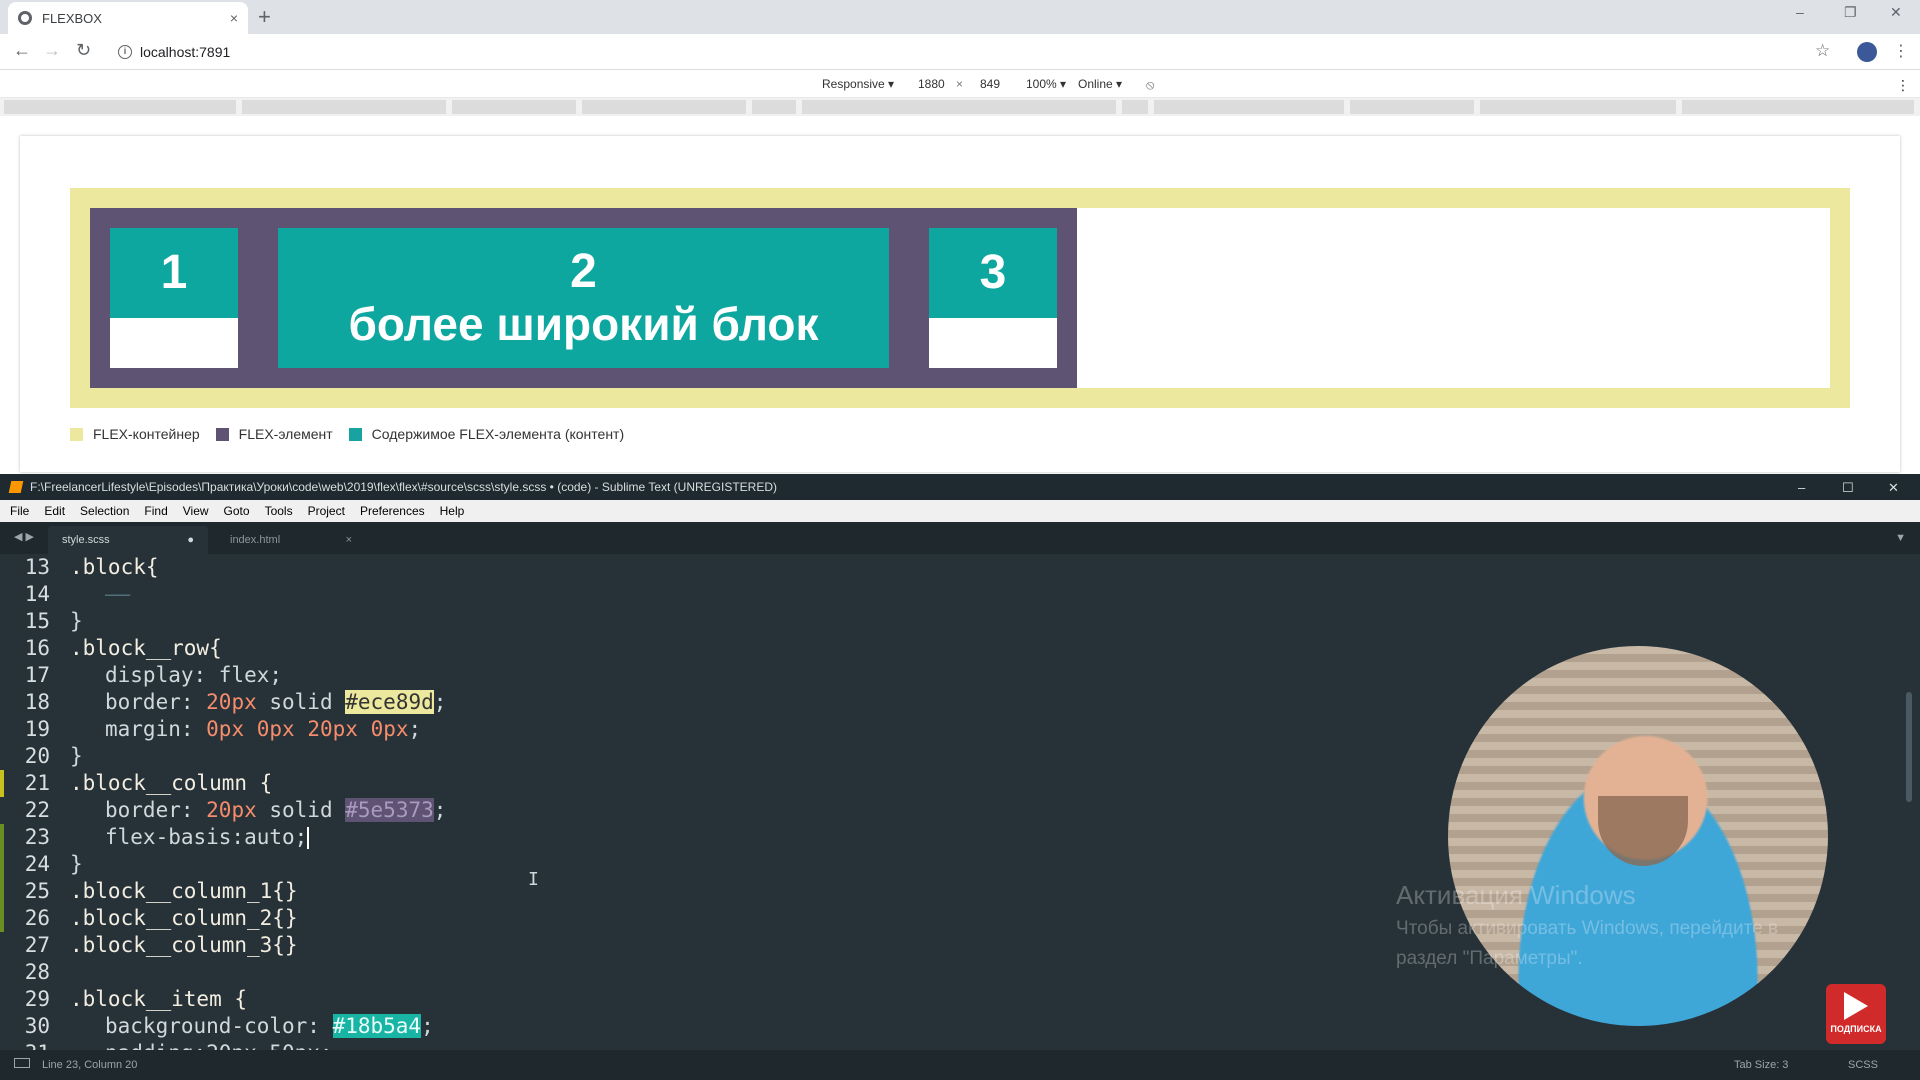  What do you see at coordinates (37, 999) in the screenshot?
I see `line-number: 29` at bounding box center [37, 999].